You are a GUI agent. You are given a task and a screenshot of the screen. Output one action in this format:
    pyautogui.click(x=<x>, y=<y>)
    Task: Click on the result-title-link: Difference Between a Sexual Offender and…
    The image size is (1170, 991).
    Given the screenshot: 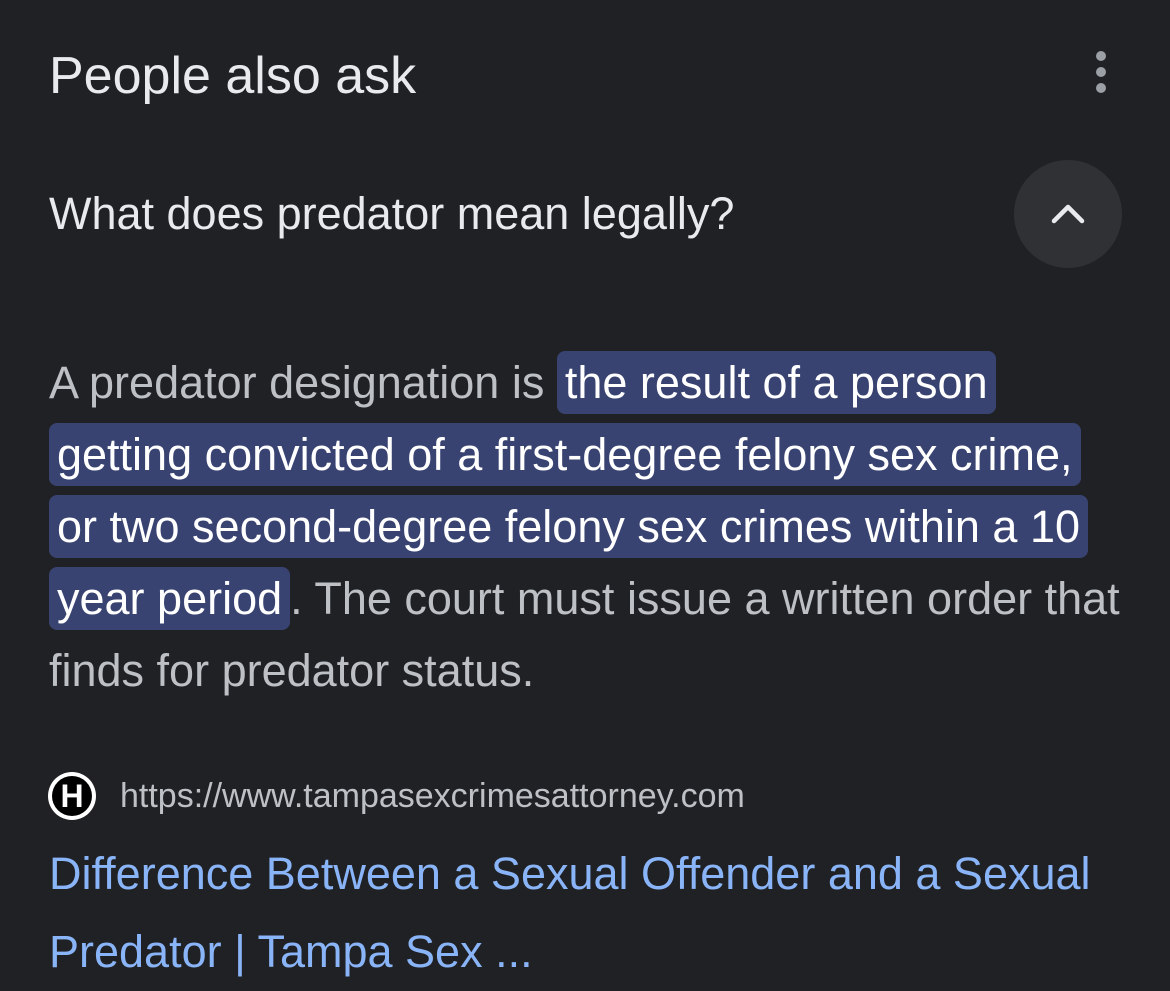 What is the action you would take?
    pyautogui.click(x=586, y=913)
    